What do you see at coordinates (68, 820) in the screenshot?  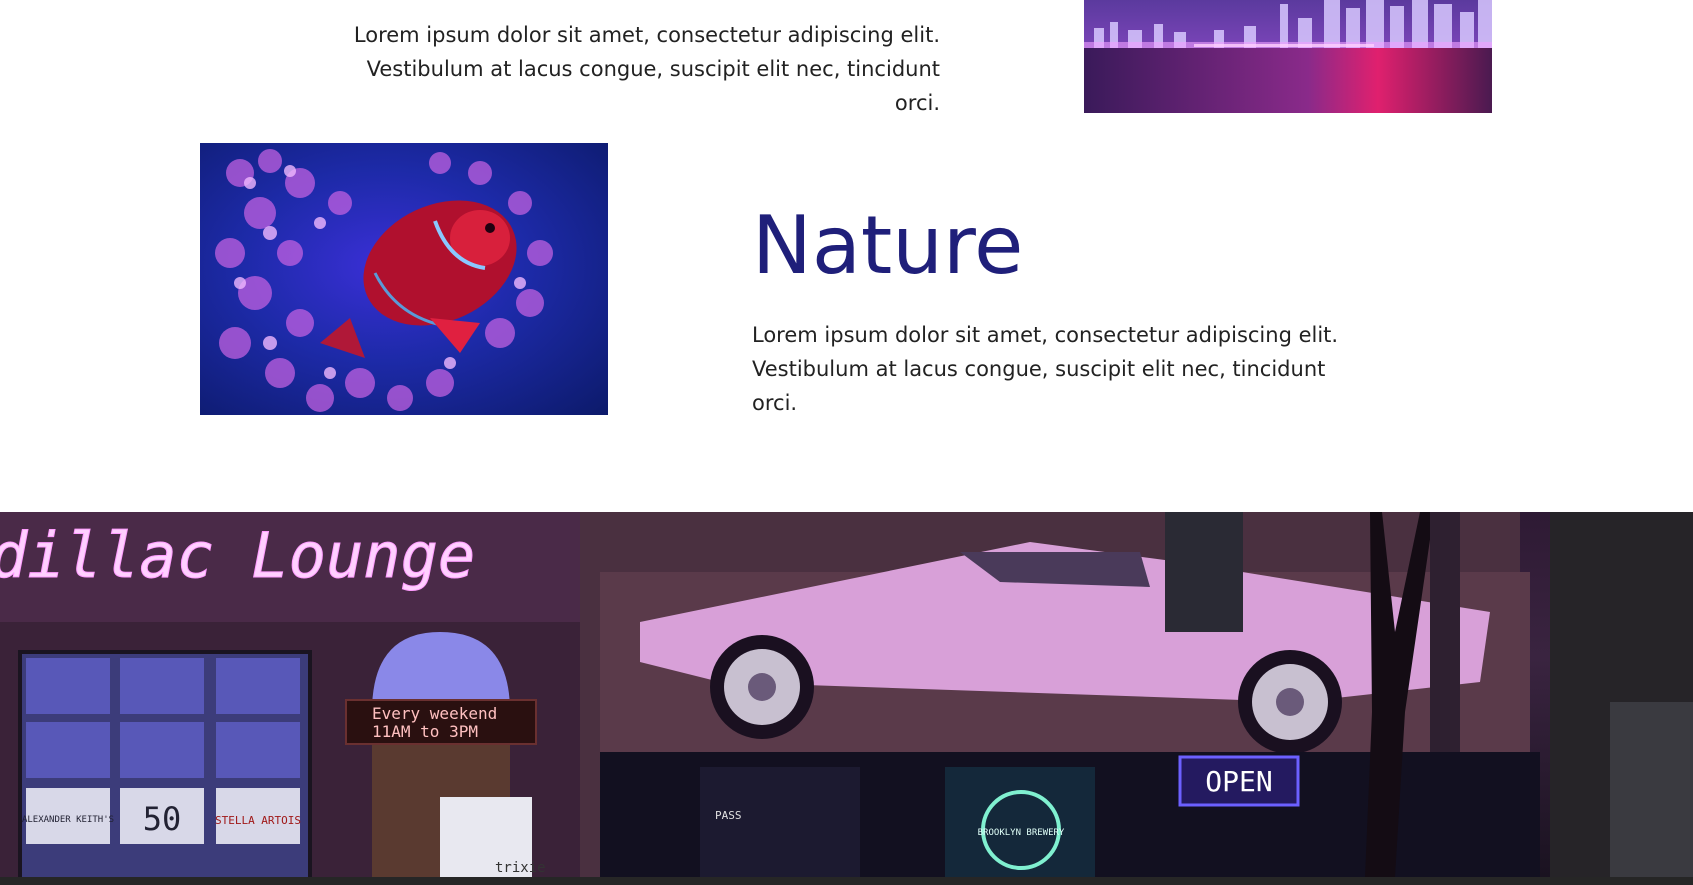 I see `window-sign-1: ALEXANDER KEITH'S` at bounding box center [68, 820].